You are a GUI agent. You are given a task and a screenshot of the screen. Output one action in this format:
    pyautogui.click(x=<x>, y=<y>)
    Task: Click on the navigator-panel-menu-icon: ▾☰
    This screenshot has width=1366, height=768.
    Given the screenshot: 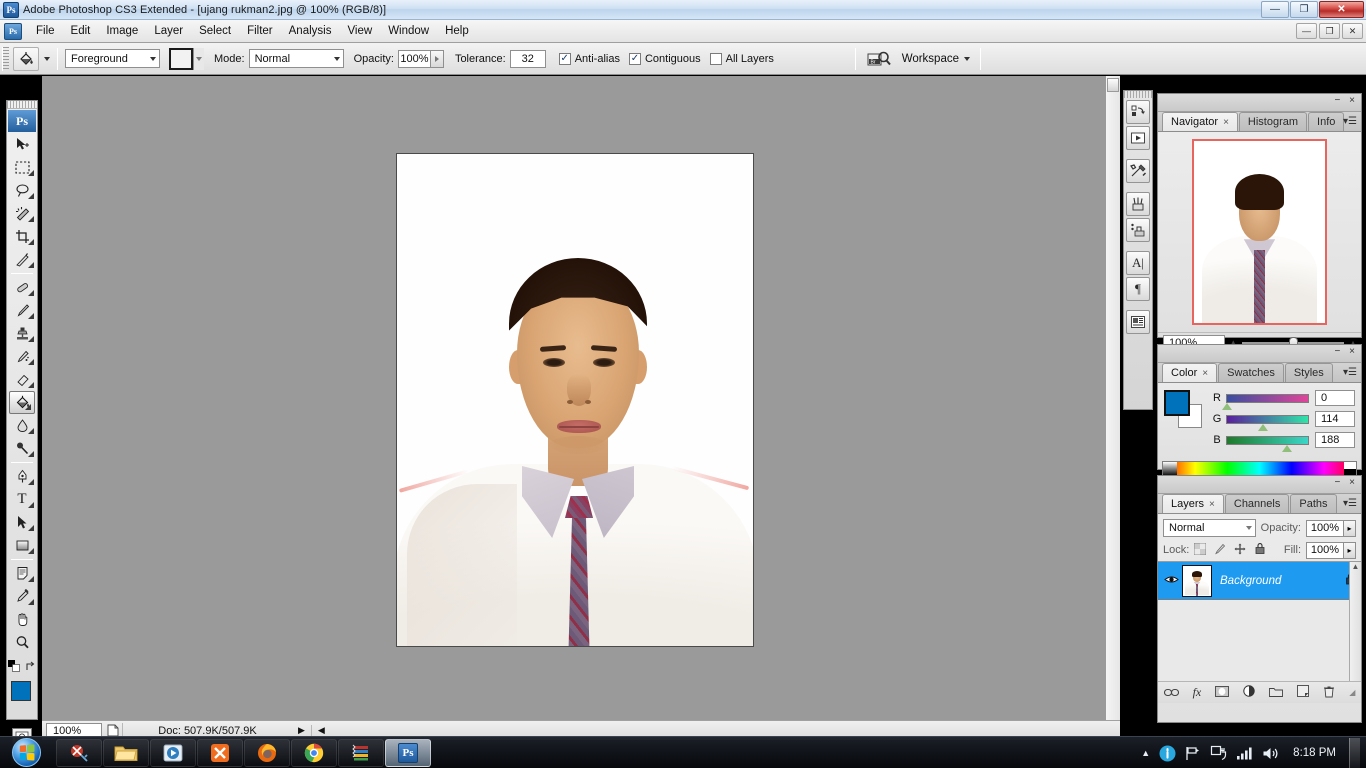 What is the action you would take?
    pyautogui.click(x=1350, y=121)
    